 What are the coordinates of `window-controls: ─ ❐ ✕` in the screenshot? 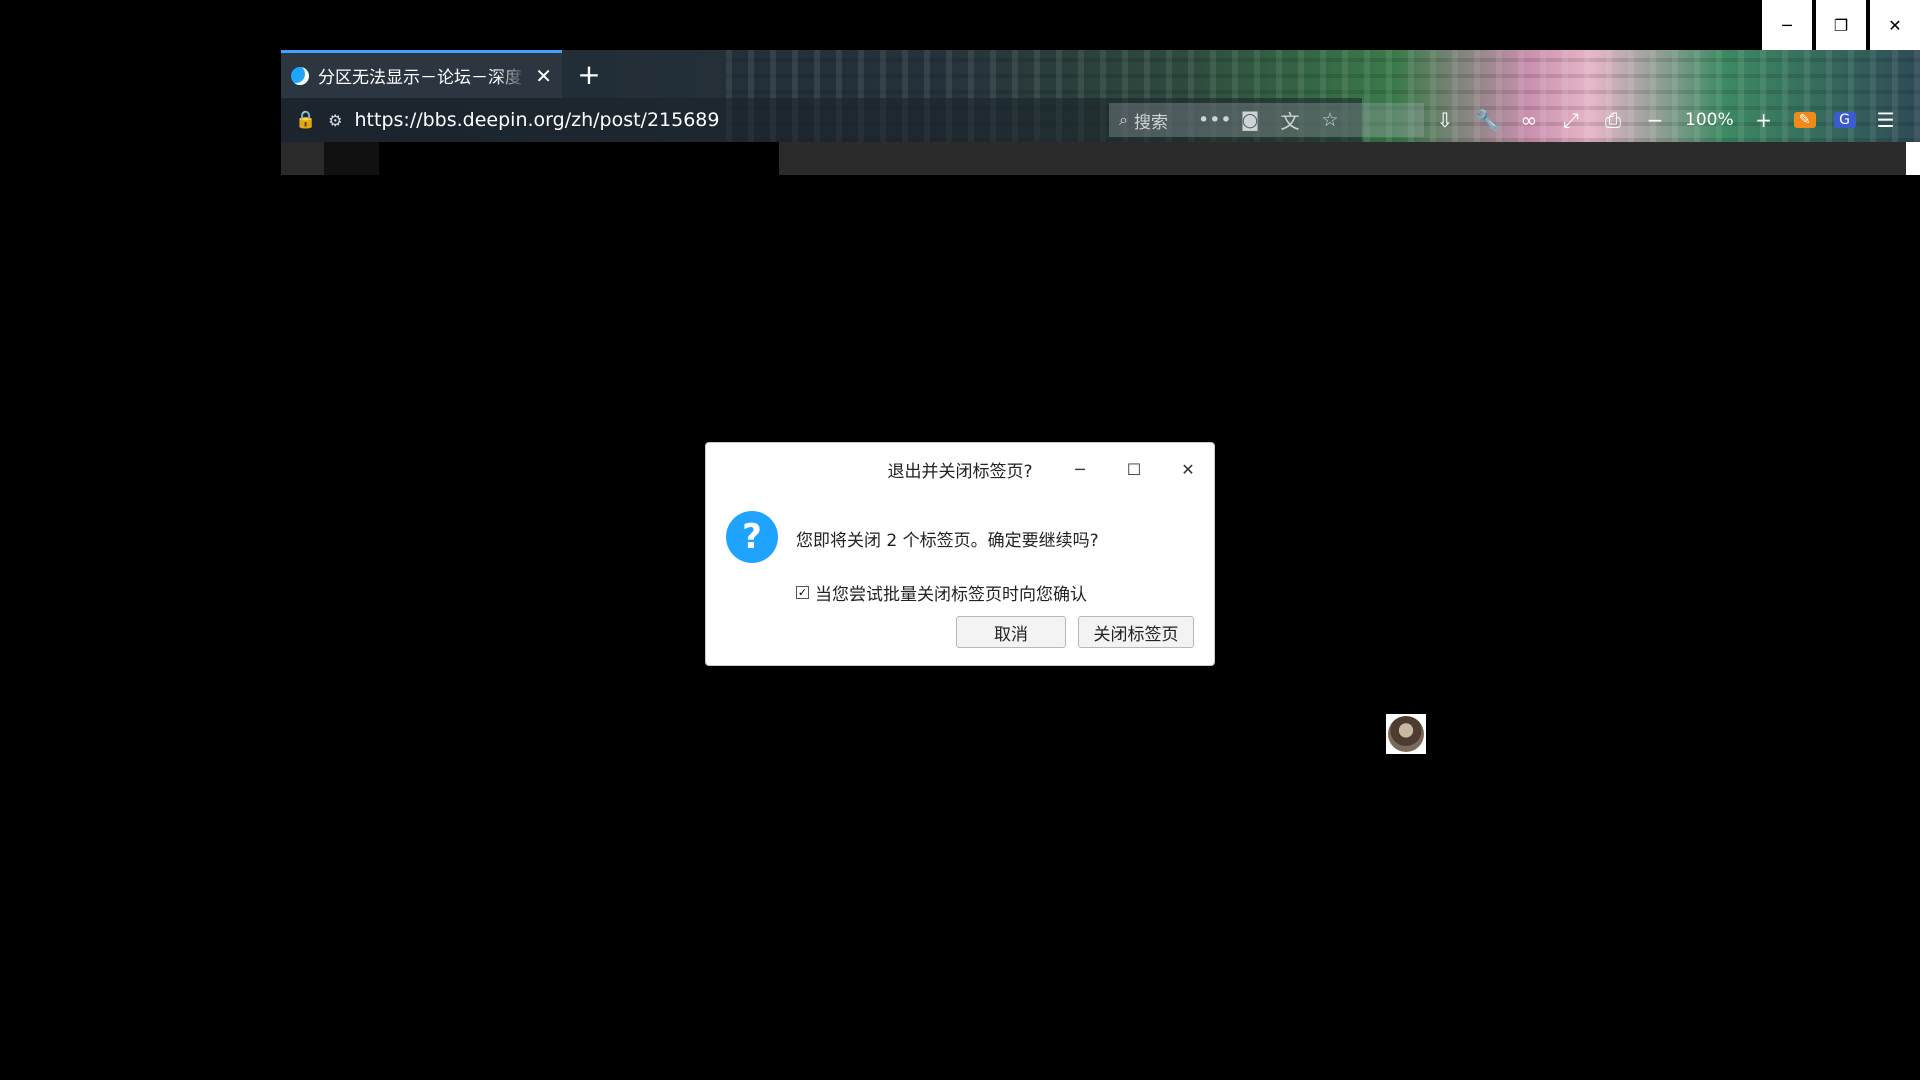 It's located at (1839, 25).